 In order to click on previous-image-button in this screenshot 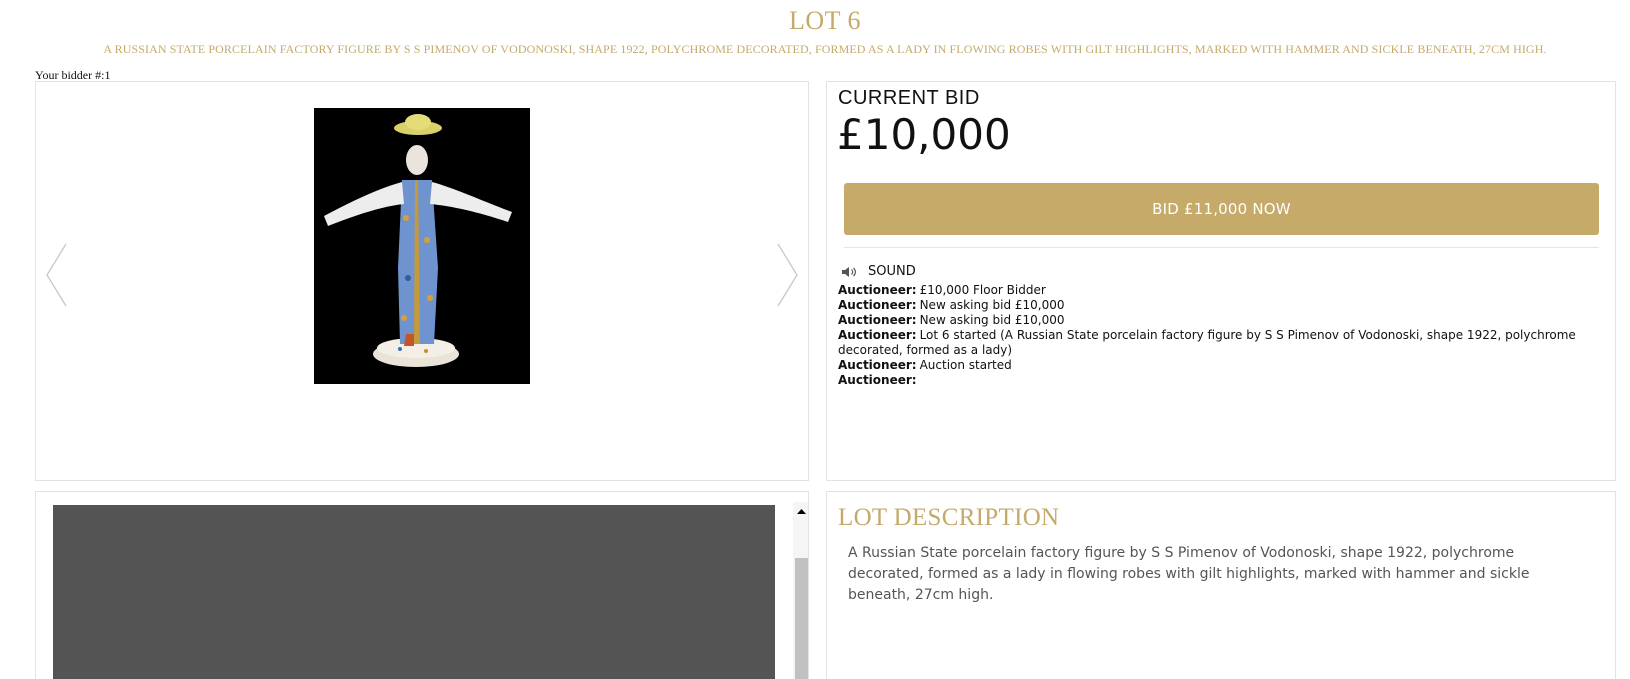, I will do `click(59, 275)`.